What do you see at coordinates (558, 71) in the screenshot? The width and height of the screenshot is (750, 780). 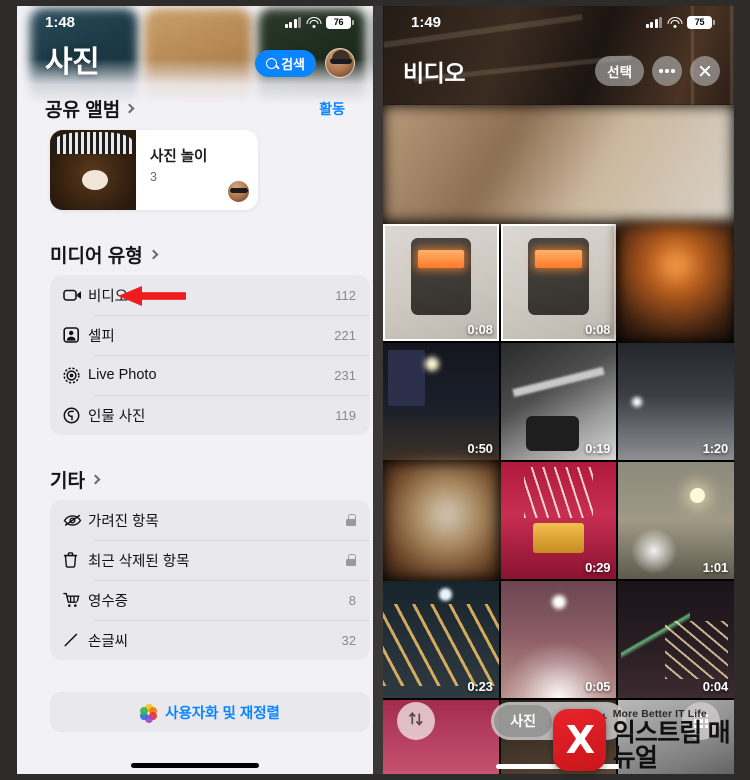 I see `video-album-header: 비디오 선택` at bounding box center [558, 71].